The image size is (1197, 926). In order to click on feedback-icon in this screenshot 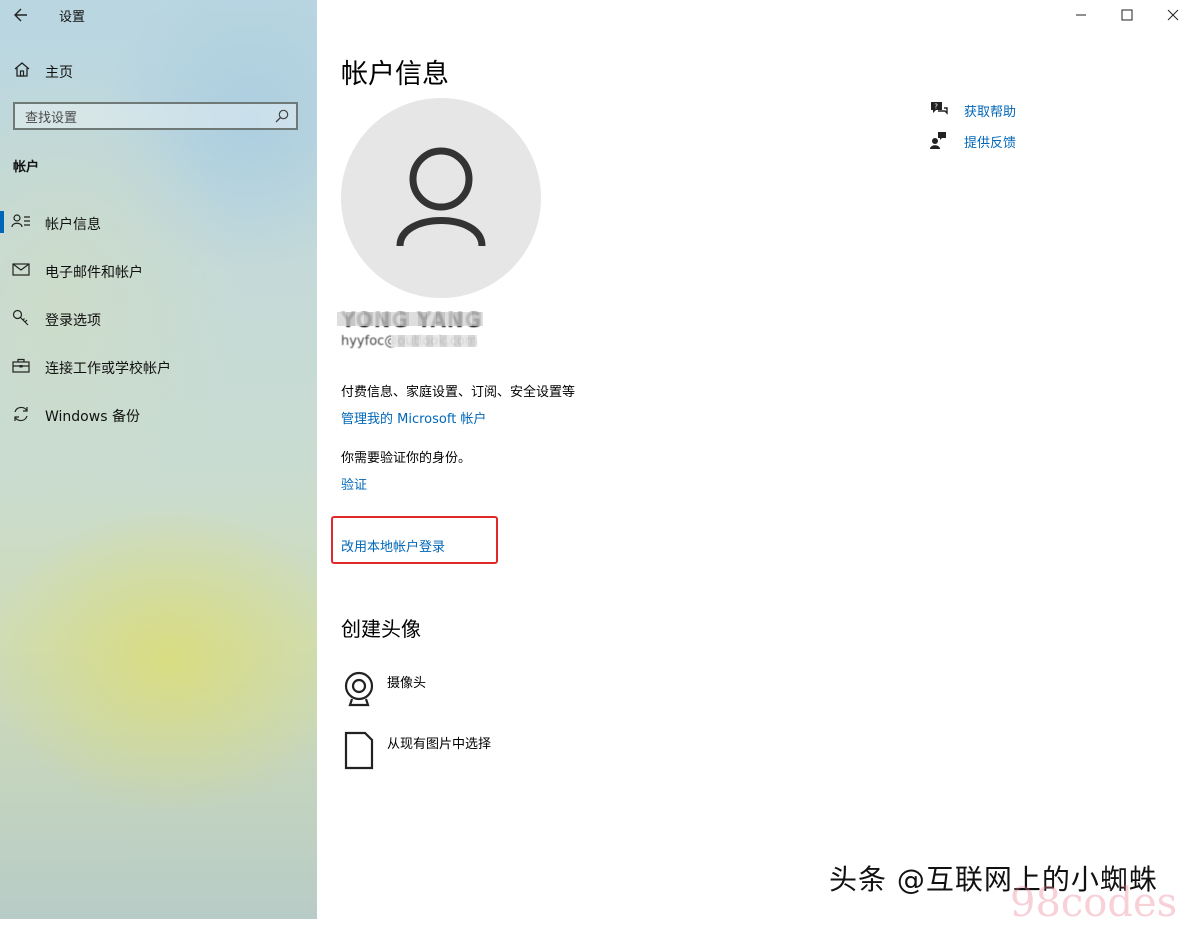, I will do `click(938, 140)`.